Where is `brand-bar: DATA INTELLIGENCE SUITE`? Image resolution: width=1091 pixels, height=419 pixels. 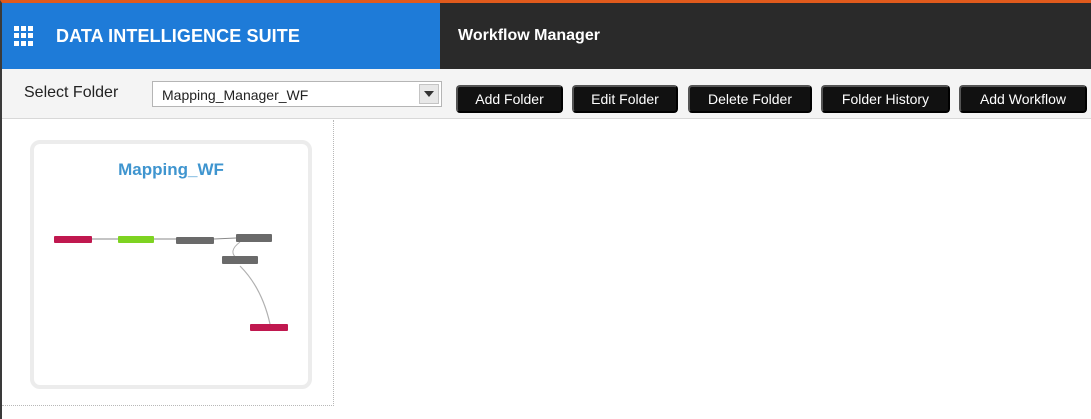 brand-bar: DATA INTELLIGENCE SUITE is located at coordinates (221, 36).